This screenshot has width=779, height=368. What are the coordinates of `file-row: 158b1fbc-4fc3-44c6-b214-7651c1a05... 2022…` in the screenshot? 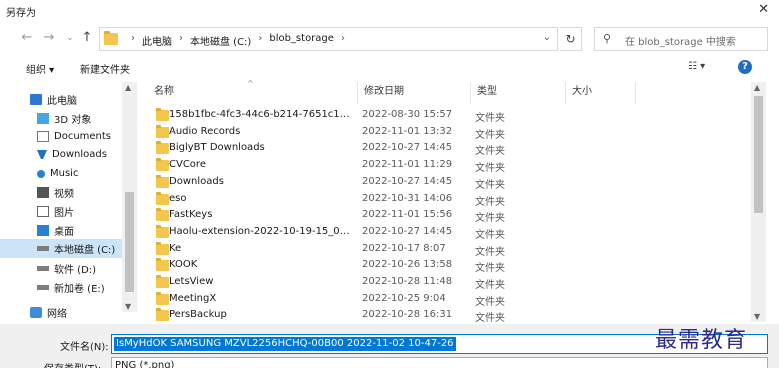 It's located at (449, 115).